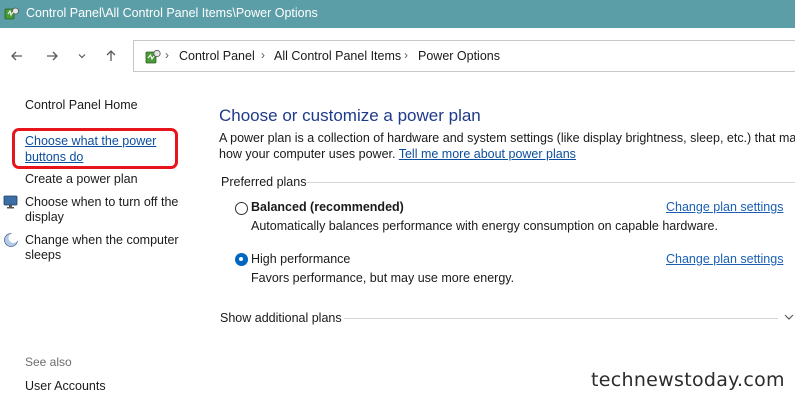  I want to click on up-arrow-icon, so click(111, 56).